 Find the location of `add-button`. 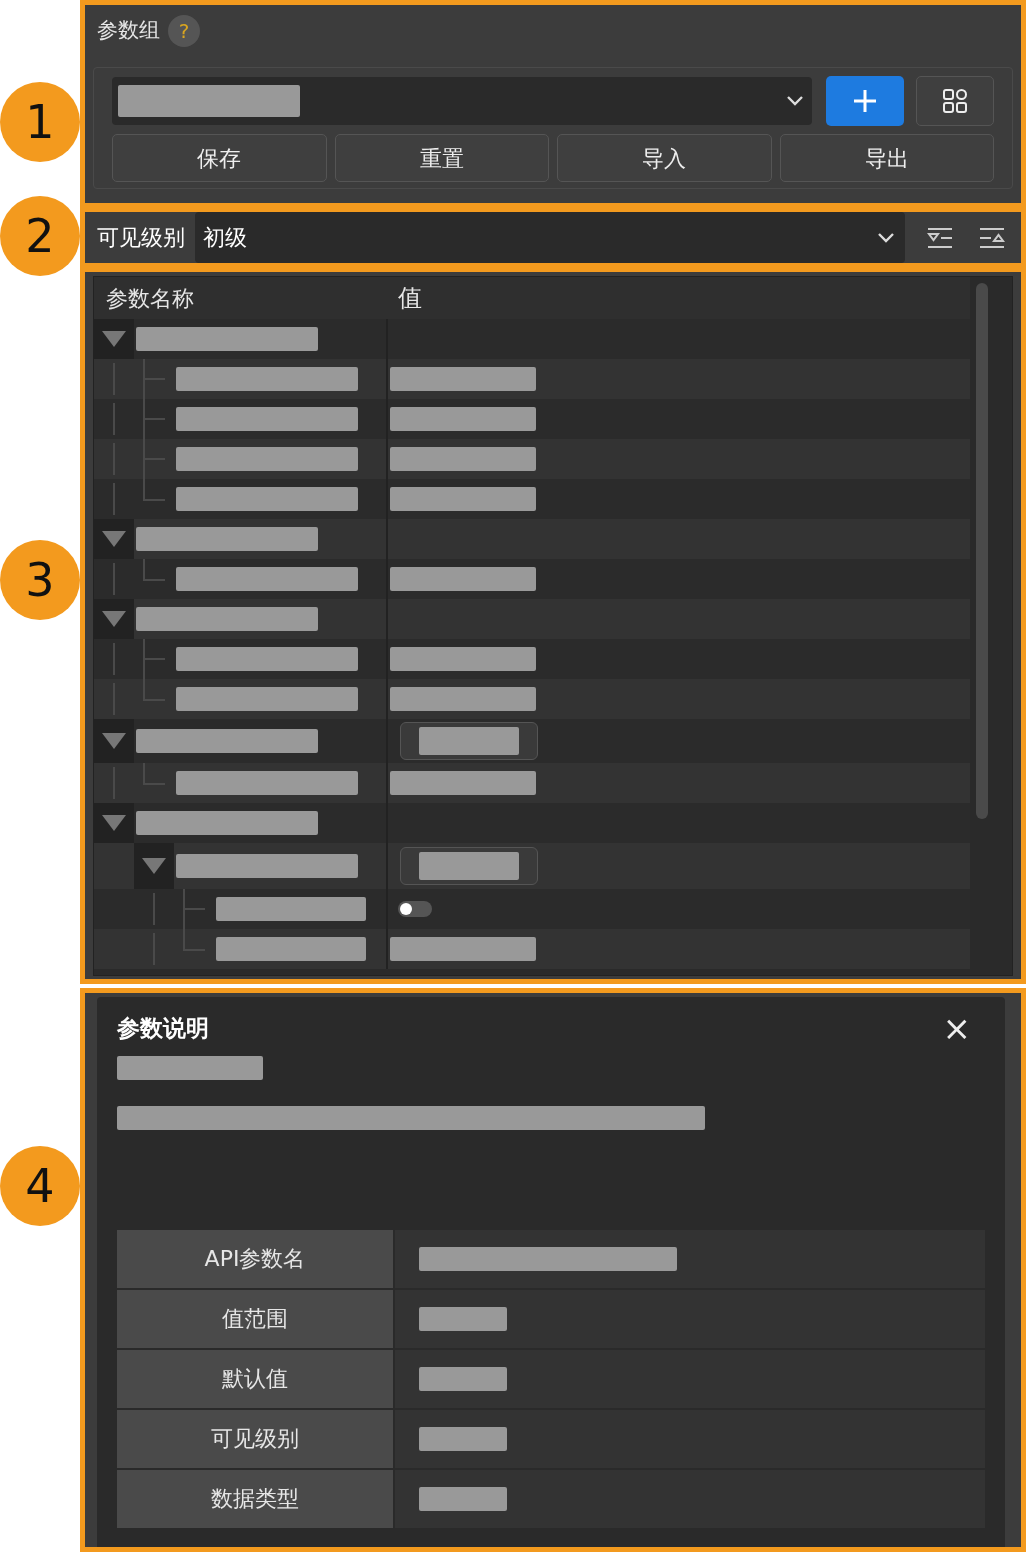

add-button is located at coordinates (865, 101).